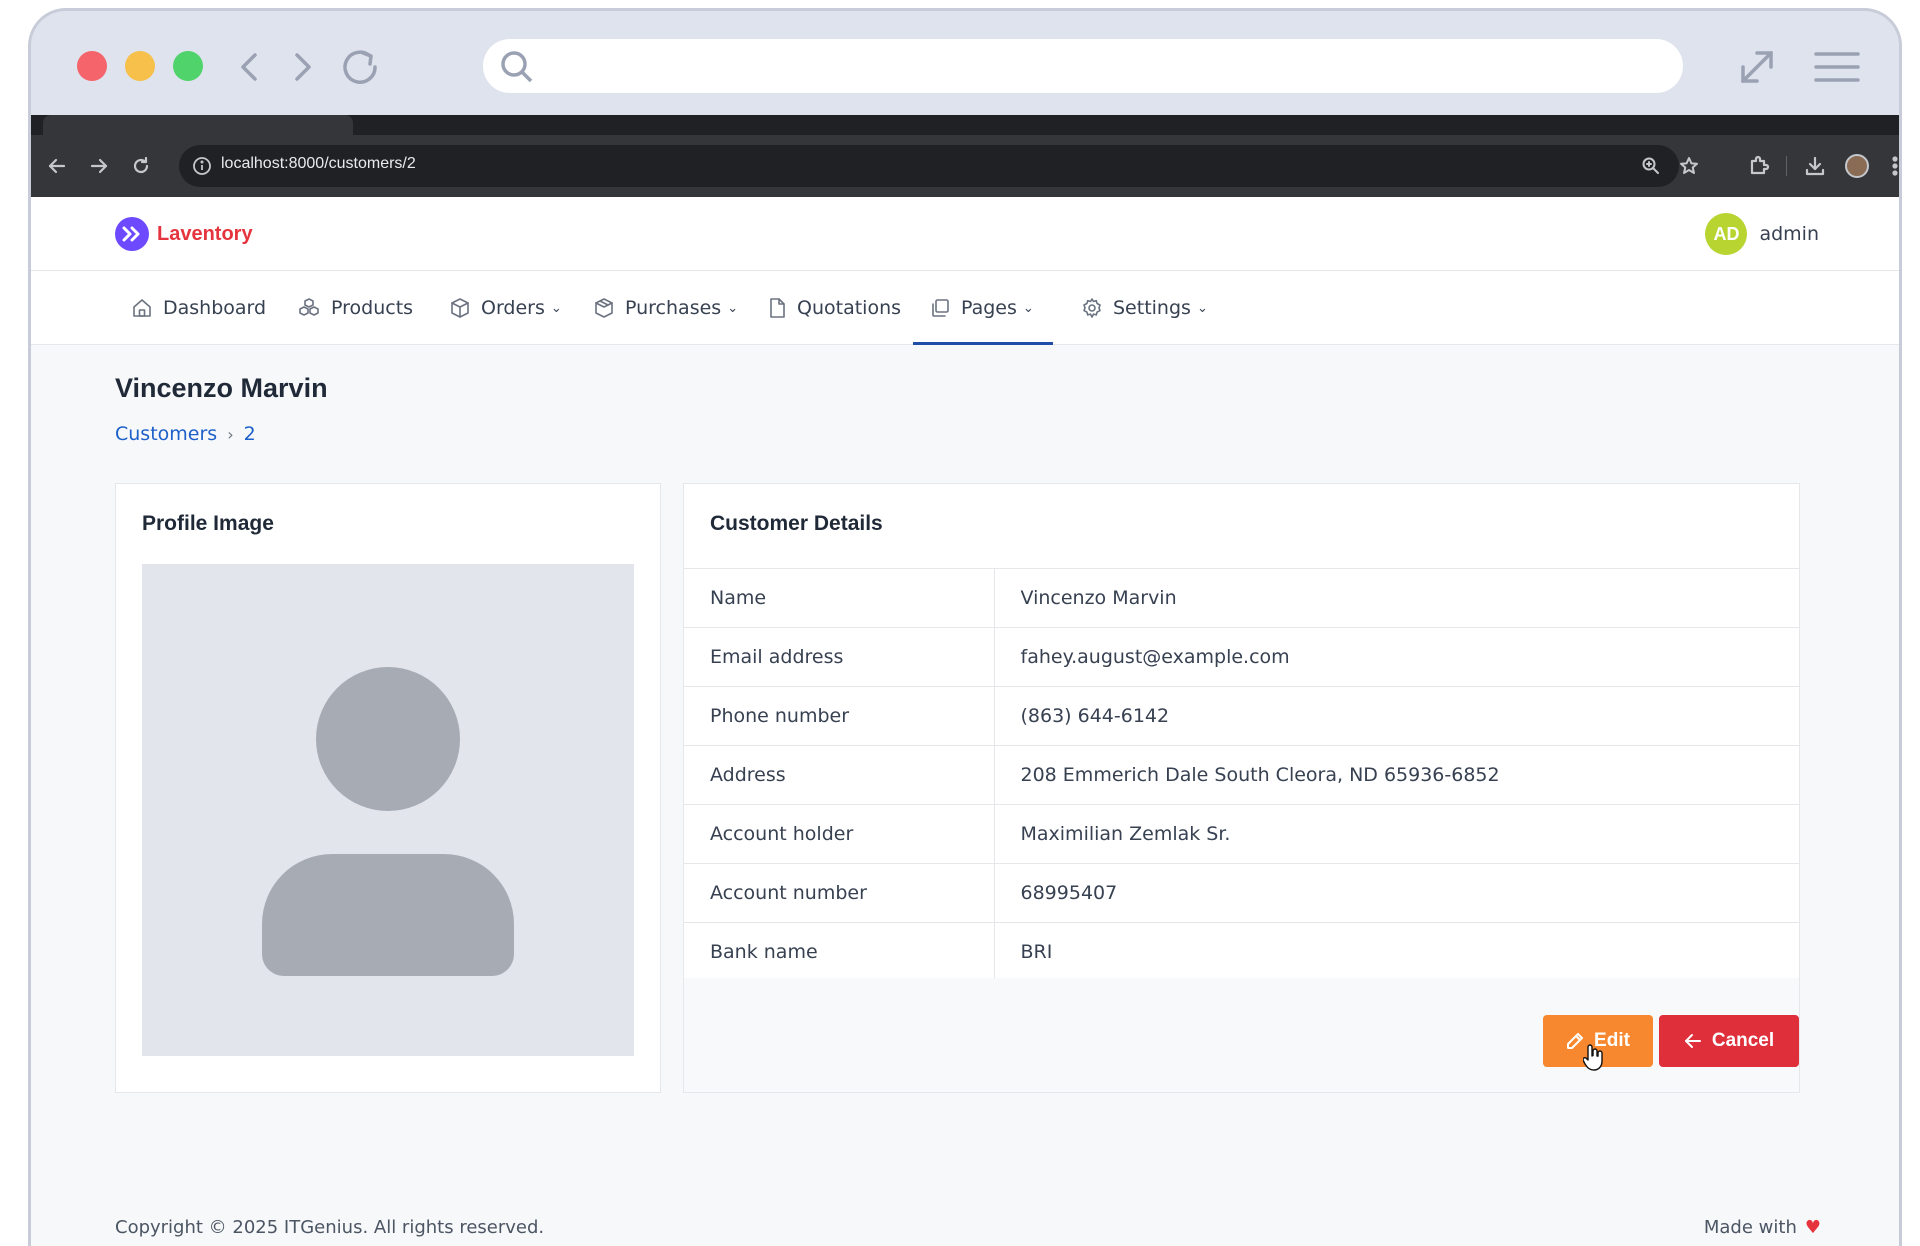  I want to click on row-label: Address, so click(839, 775).